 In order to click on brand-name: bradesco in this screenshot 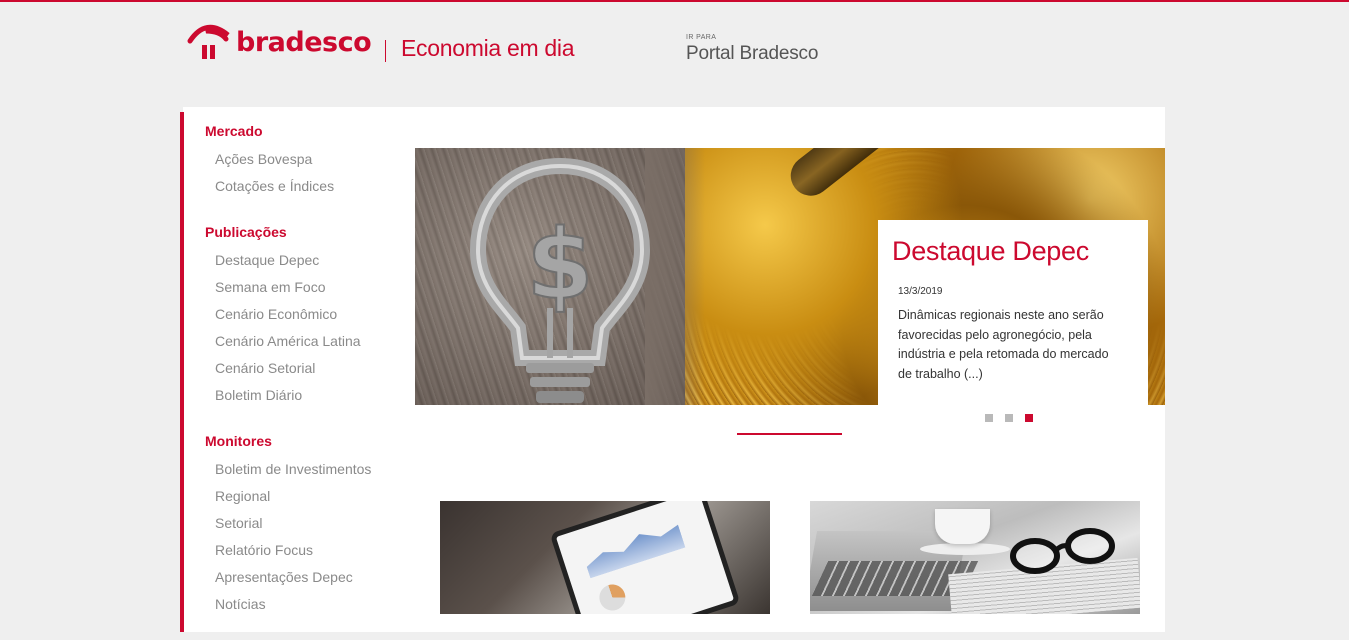, I will do `click(304, 42)`.